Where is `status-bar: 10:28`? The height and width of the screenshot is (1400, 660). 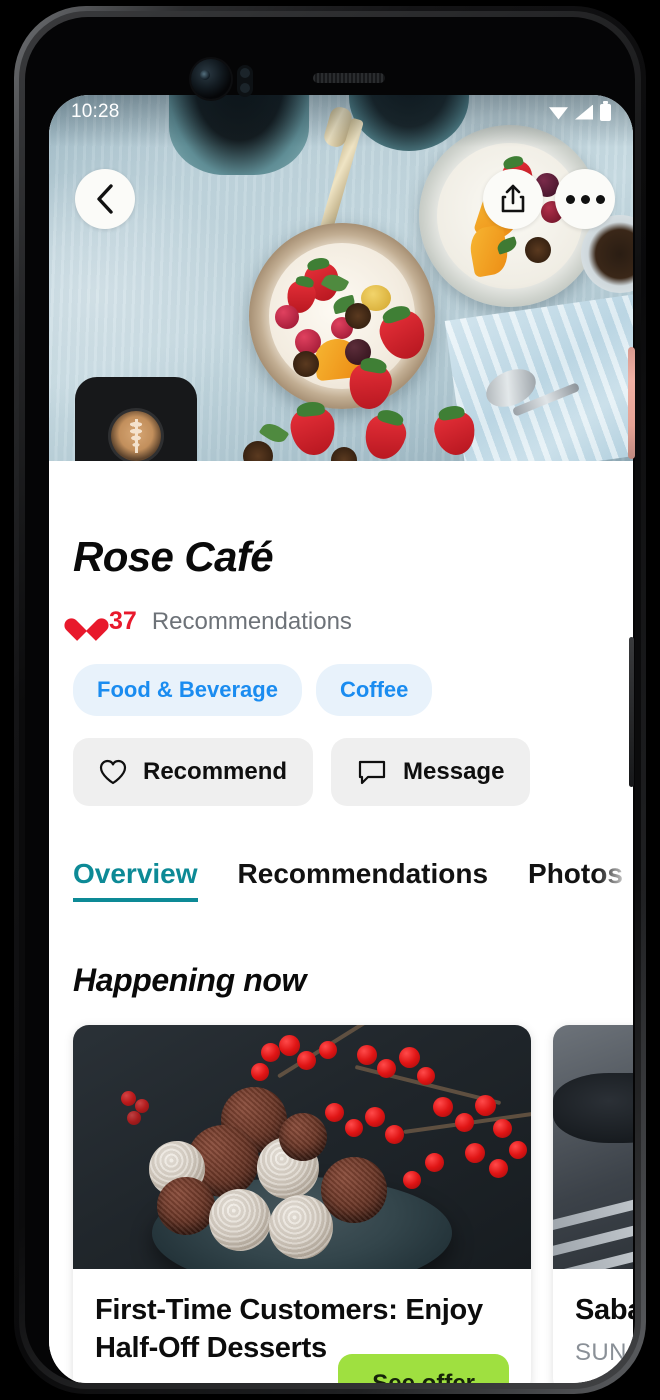 status-bar: 10:28 is located at coordinates (341, 112).